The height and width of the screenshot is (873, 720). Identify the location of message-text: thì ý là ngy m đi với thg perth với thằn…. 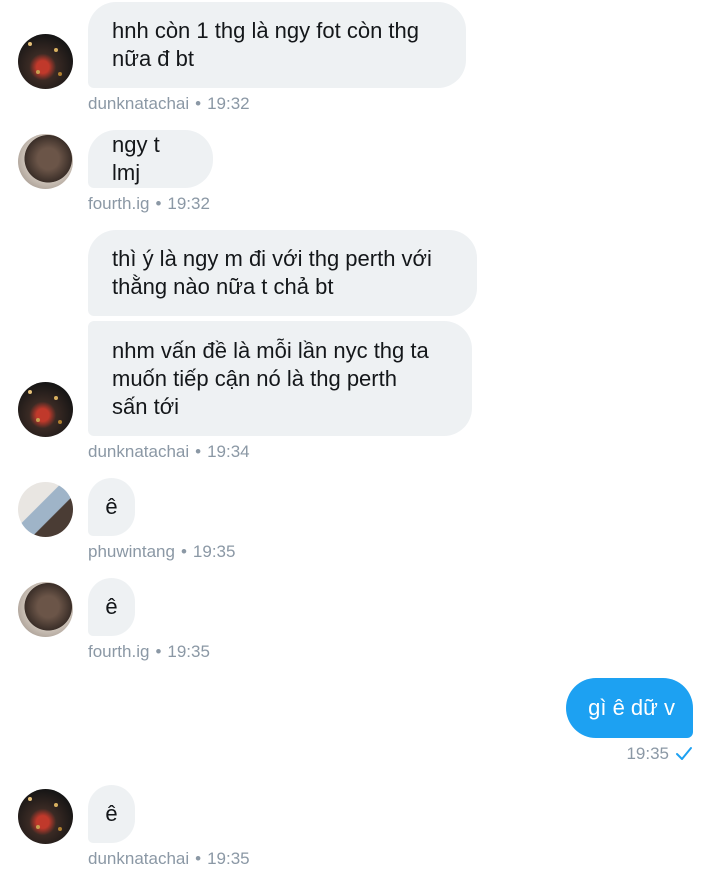
(272, 272).